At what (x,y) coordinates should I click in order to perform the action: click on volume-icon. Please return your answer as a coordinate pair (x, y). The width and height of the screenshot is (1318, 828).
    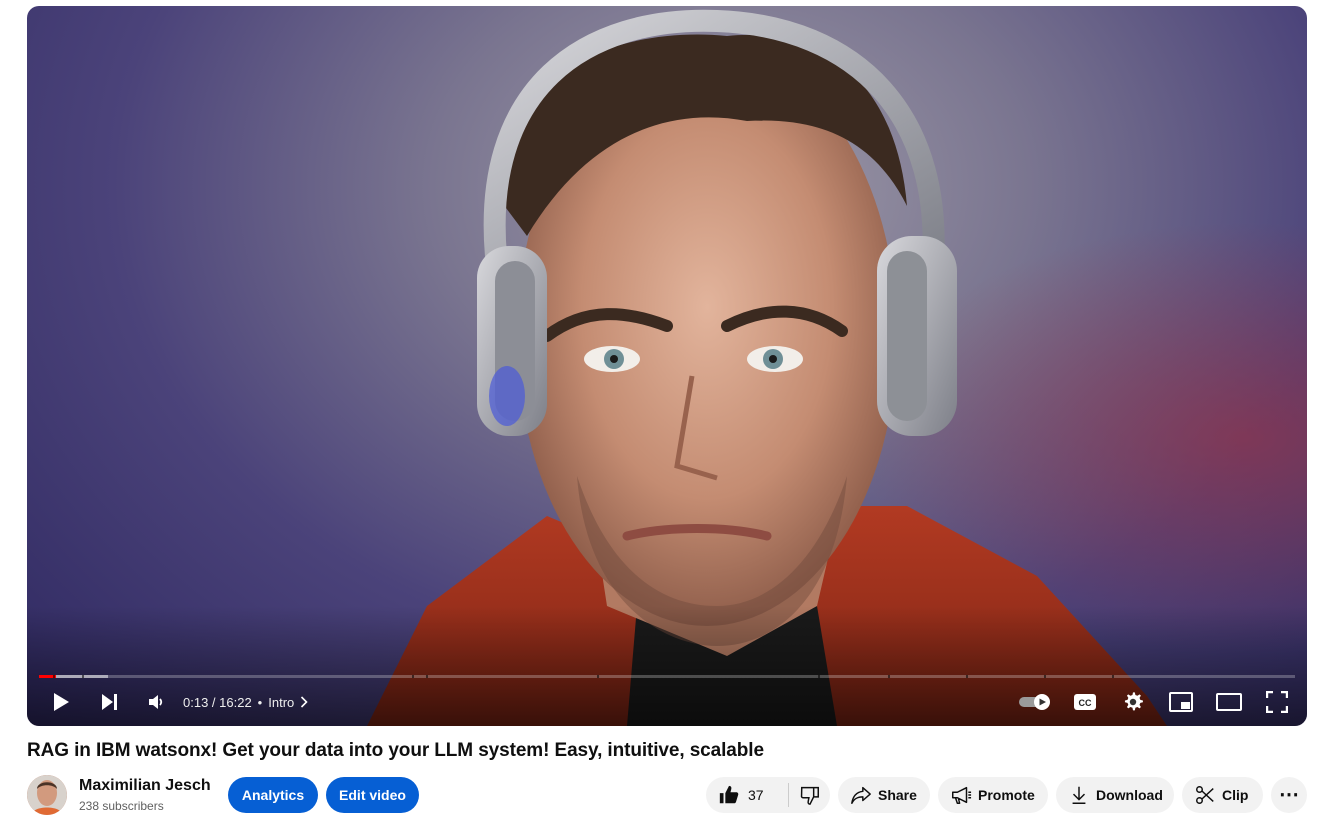
    Looking at the image, I should click on (156, 702).